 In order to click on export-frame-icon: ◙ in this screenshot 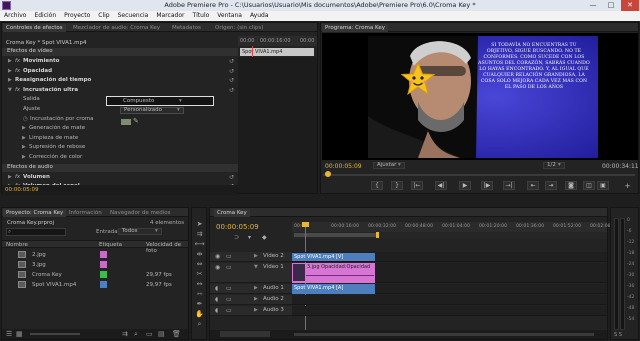, I will do `click(571, 185)`.